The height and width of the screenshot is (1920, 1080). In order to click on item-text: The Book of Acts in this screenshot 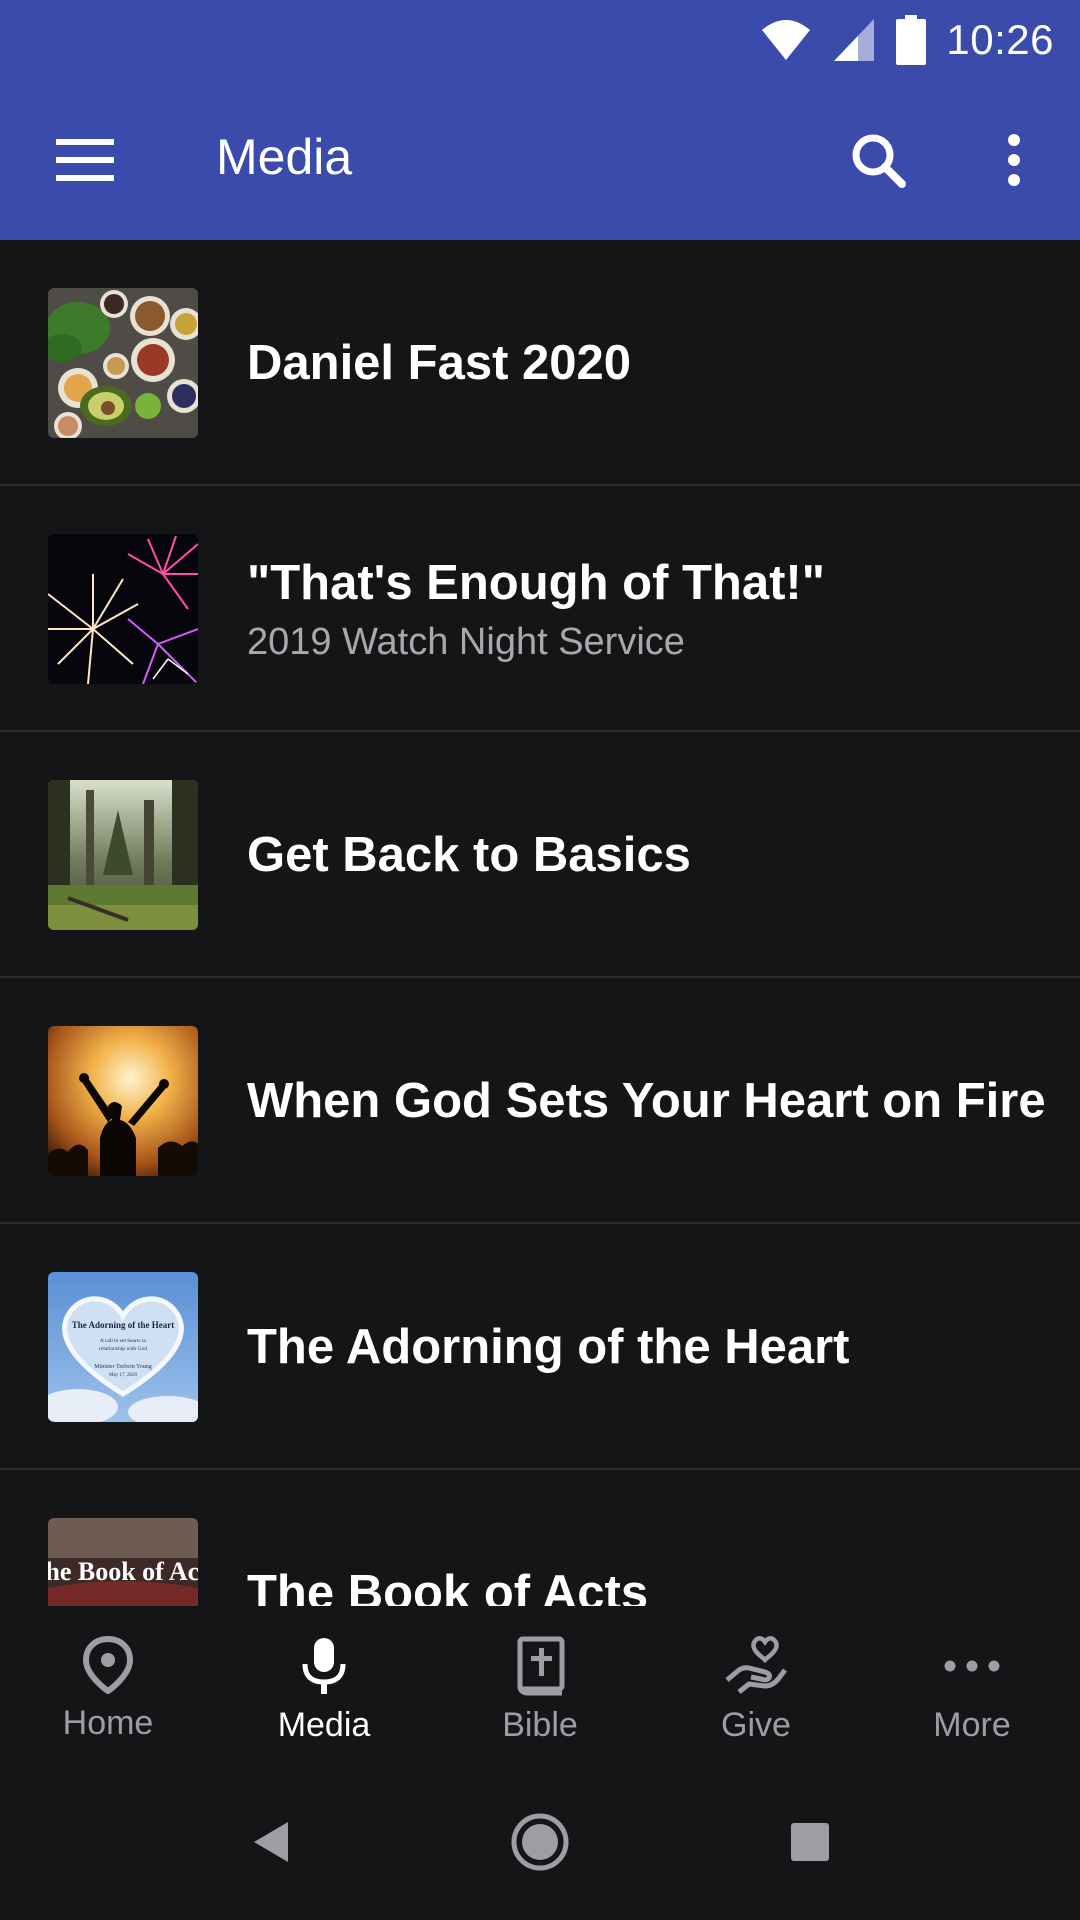, I will do `click(648, 1538)`.